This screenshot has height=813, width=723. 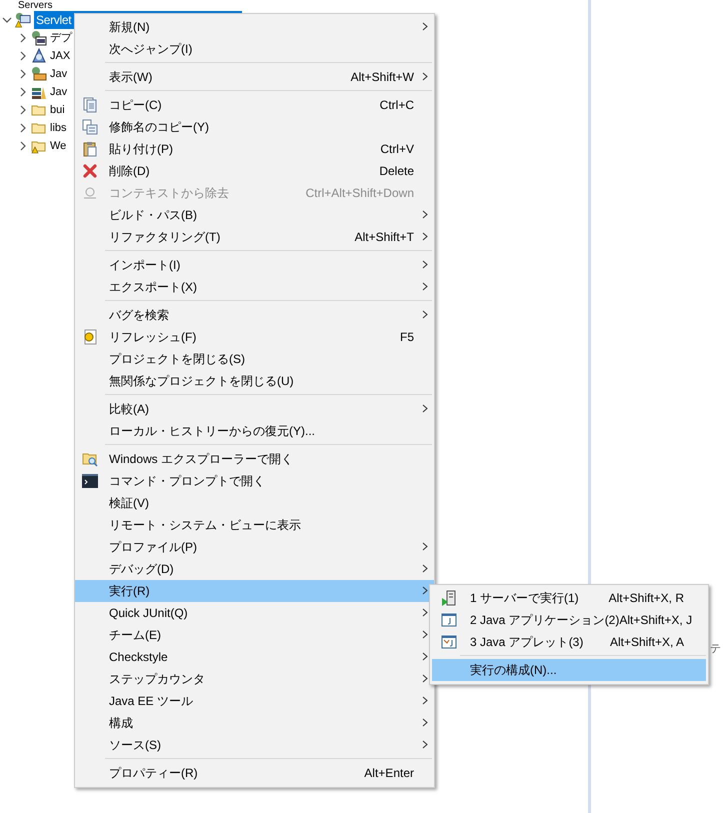 What do you see at coordinates (715, 649) in the screenshot?
I see `panel-text-fragment: テ` at bounding box center [715, 649].